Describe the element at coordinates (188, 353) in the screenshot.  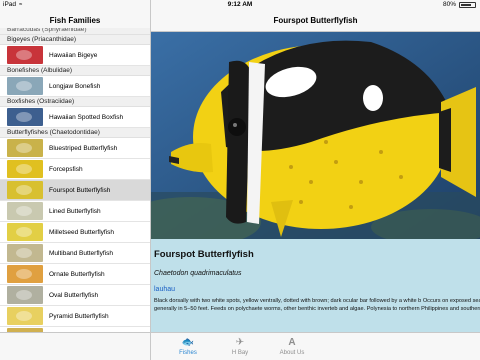
I see `tab-label-fishes: Fishes` at that location.